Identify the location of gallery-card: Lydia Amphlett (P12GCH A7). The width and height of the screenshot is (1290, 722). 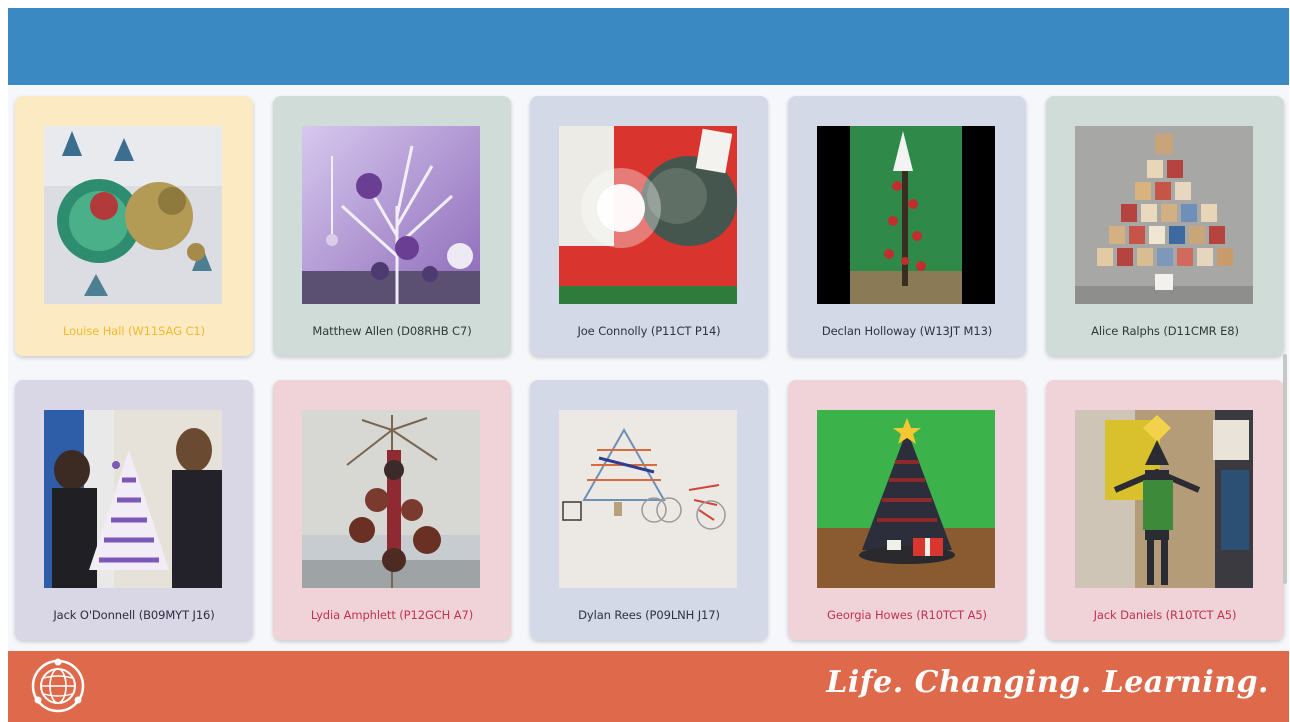
(392, 510).